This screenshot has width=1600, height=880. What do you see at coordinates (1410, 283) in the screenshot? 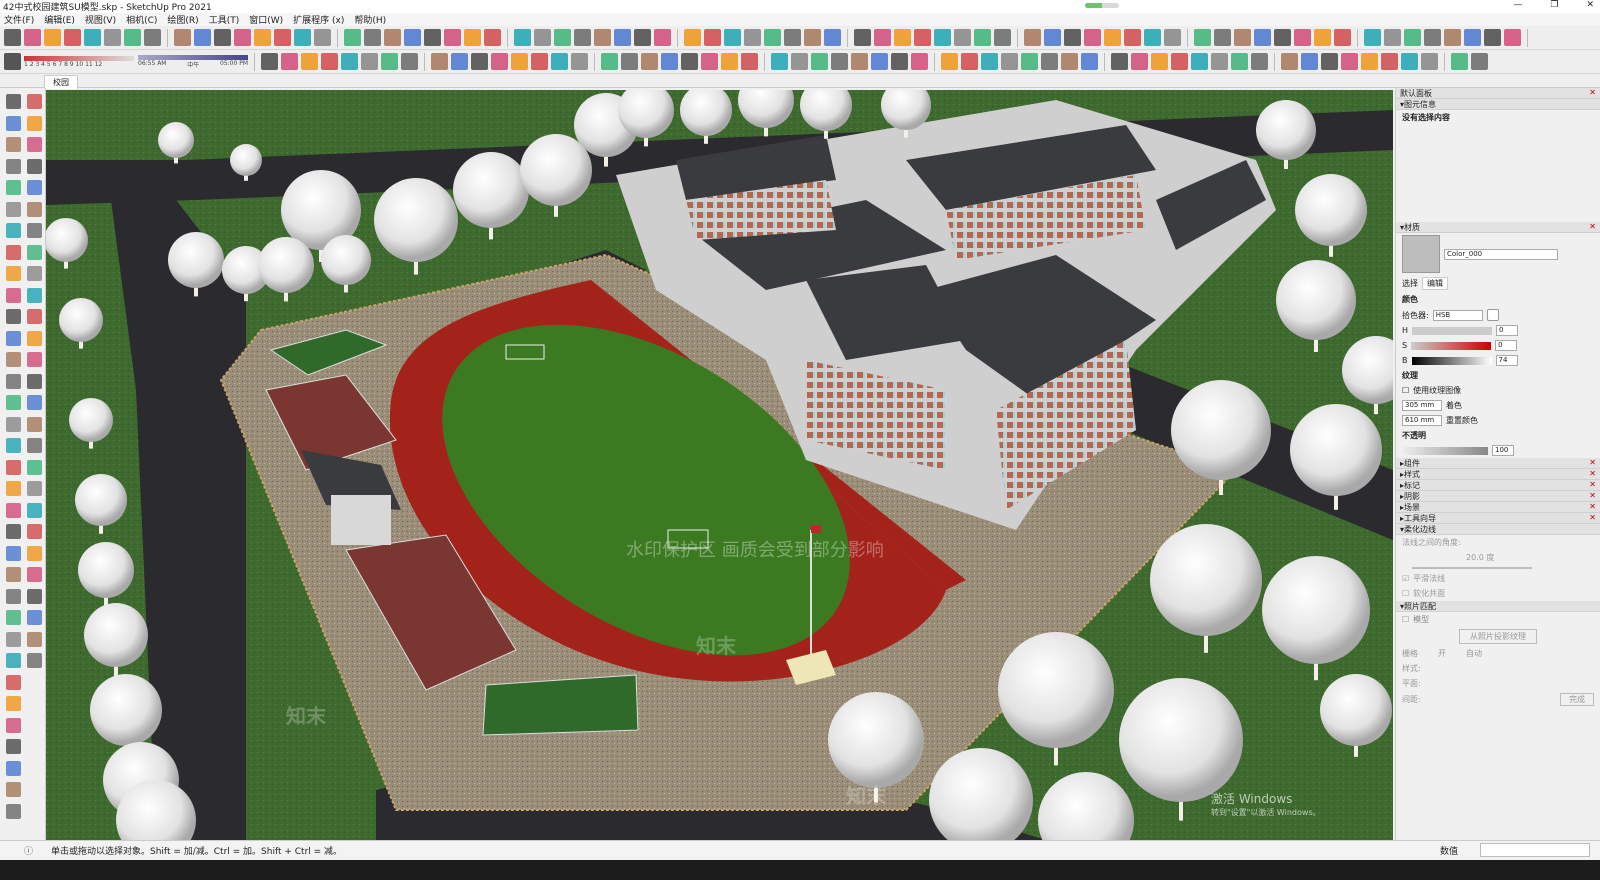
I see `tab-select: 选择` at bounding box center [1410, 283].